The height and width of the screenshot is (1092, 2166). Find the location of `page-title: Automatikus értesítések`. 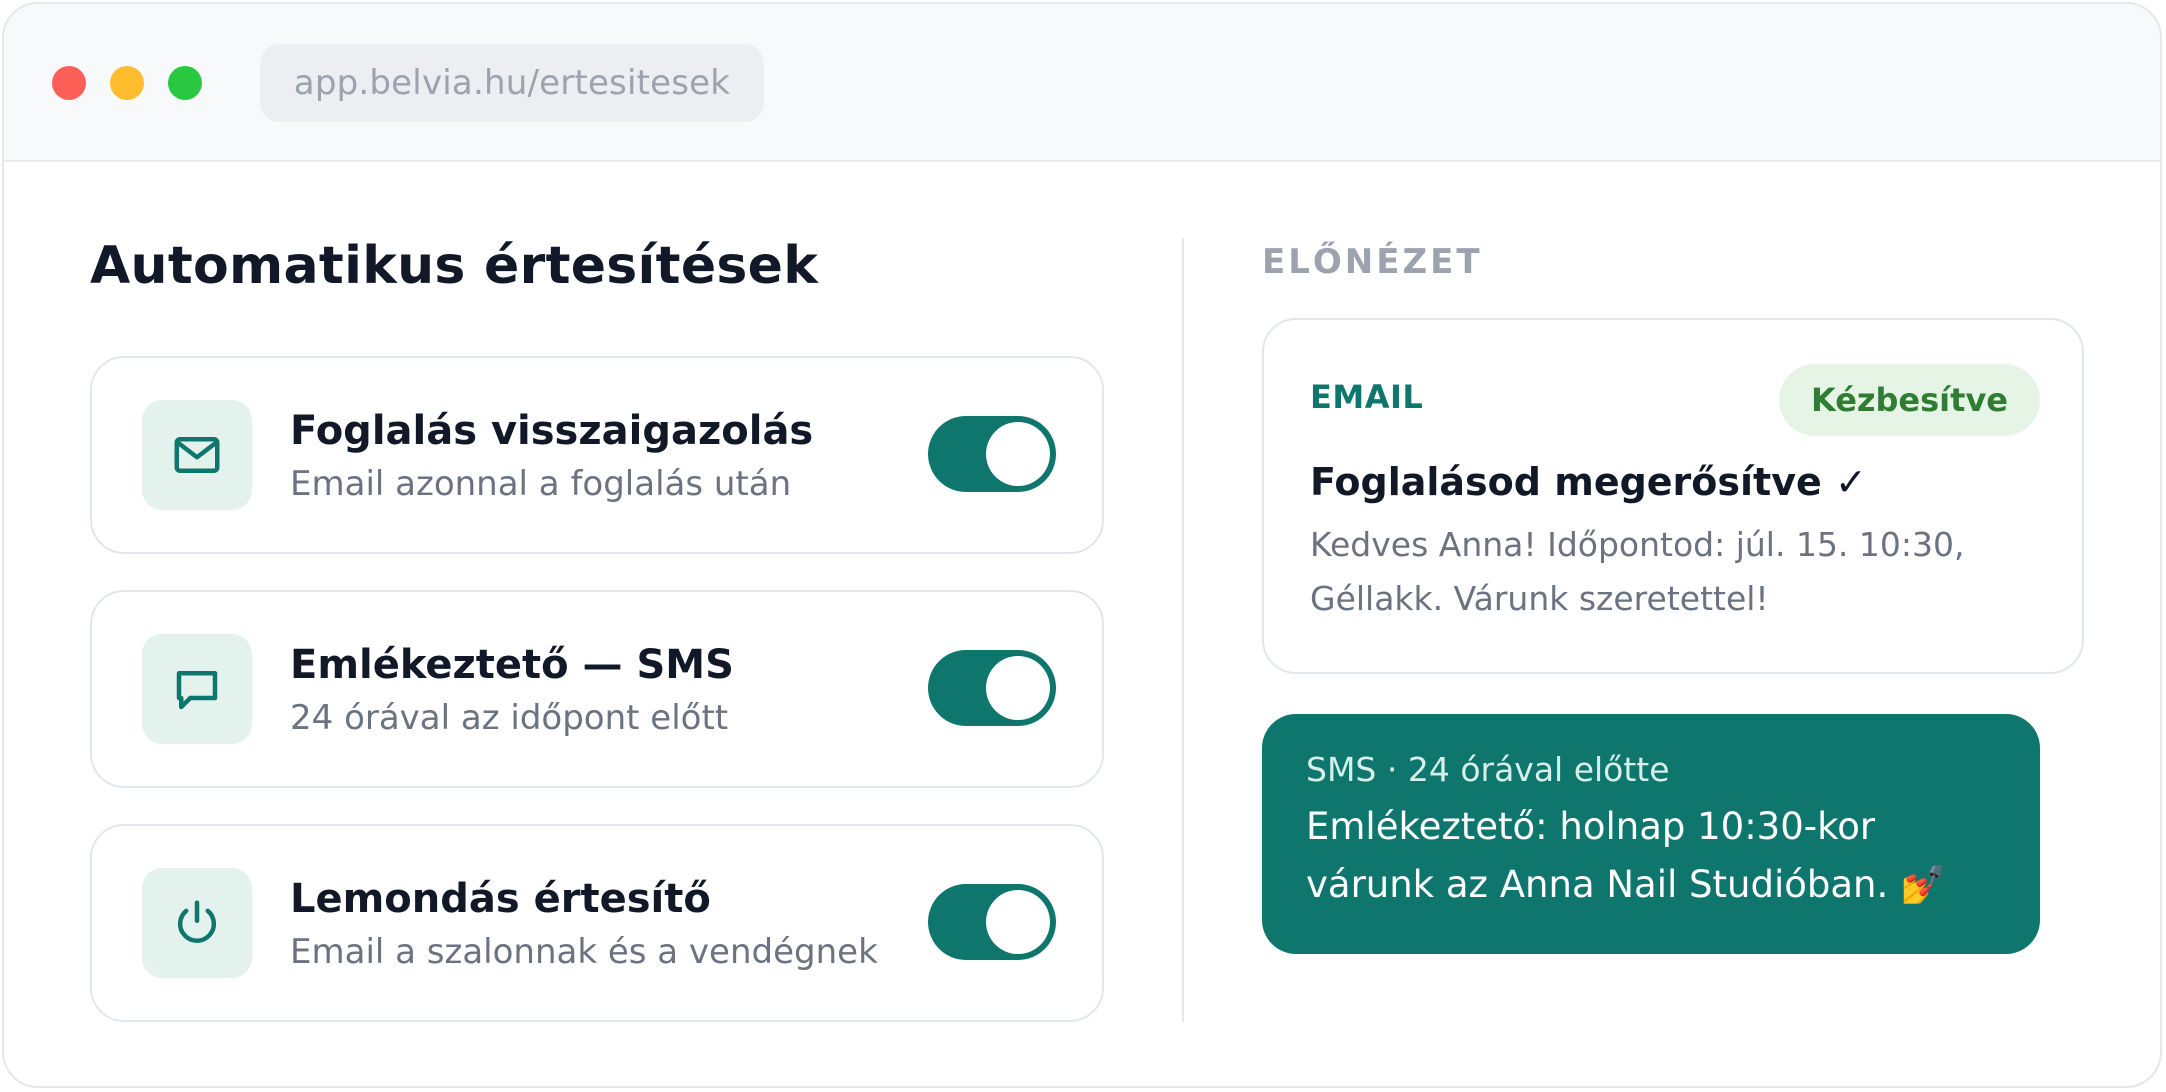

page-title: Automatikus értesítések is located at coordinates (454, 266).